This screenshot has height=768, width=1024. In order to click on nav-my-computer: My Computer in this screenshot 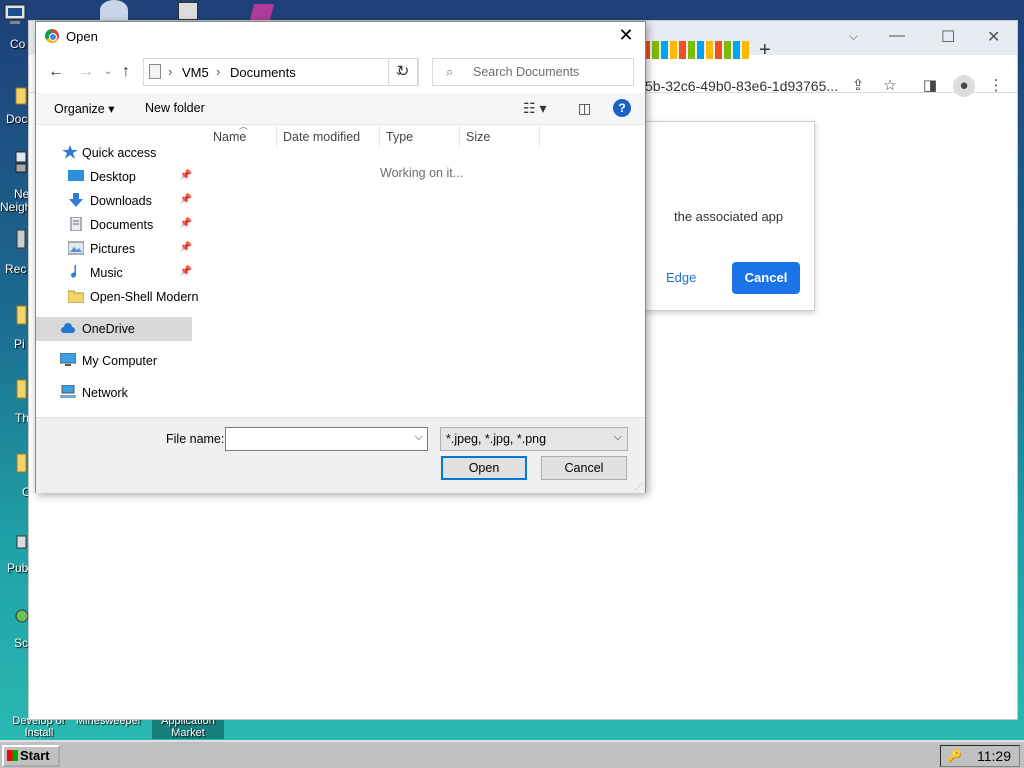, I will do `click(125, 361)`.